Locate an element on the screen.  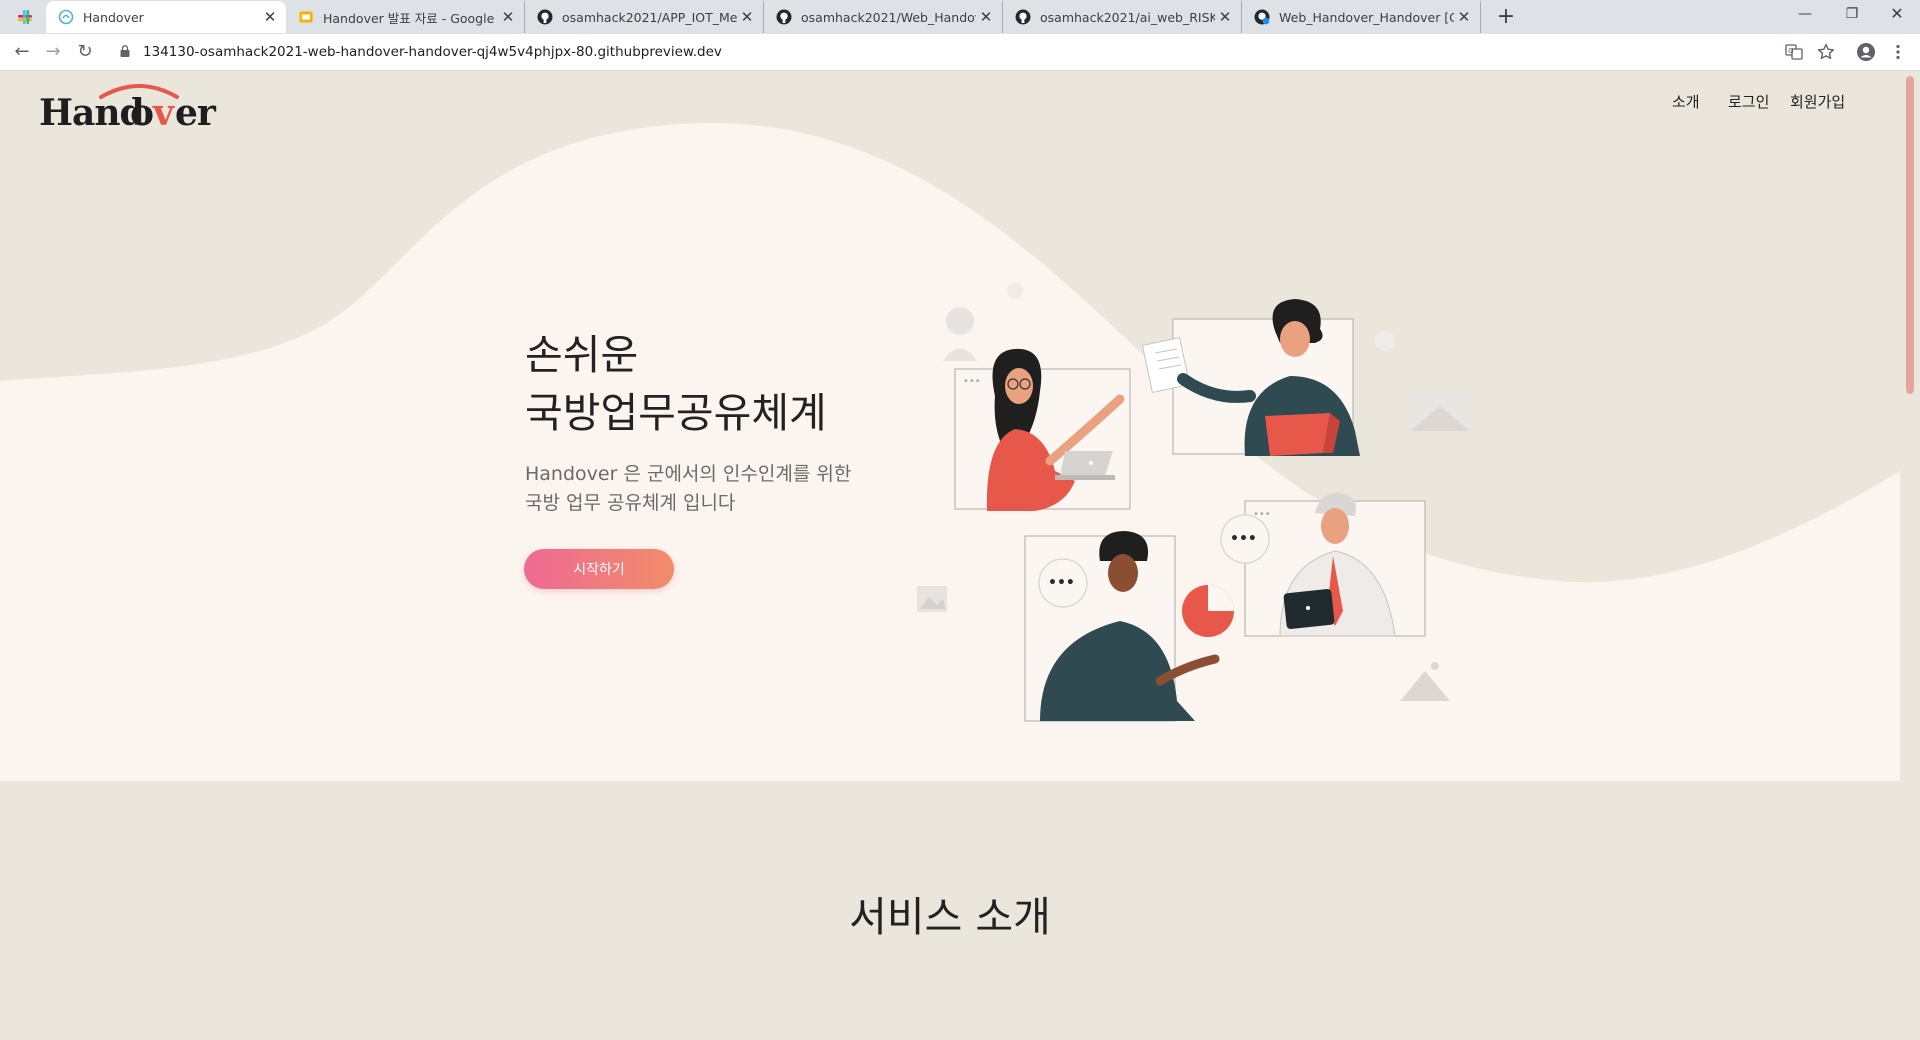
hero-headline-line: 손쉬운 is located at coordinates (582, 355).